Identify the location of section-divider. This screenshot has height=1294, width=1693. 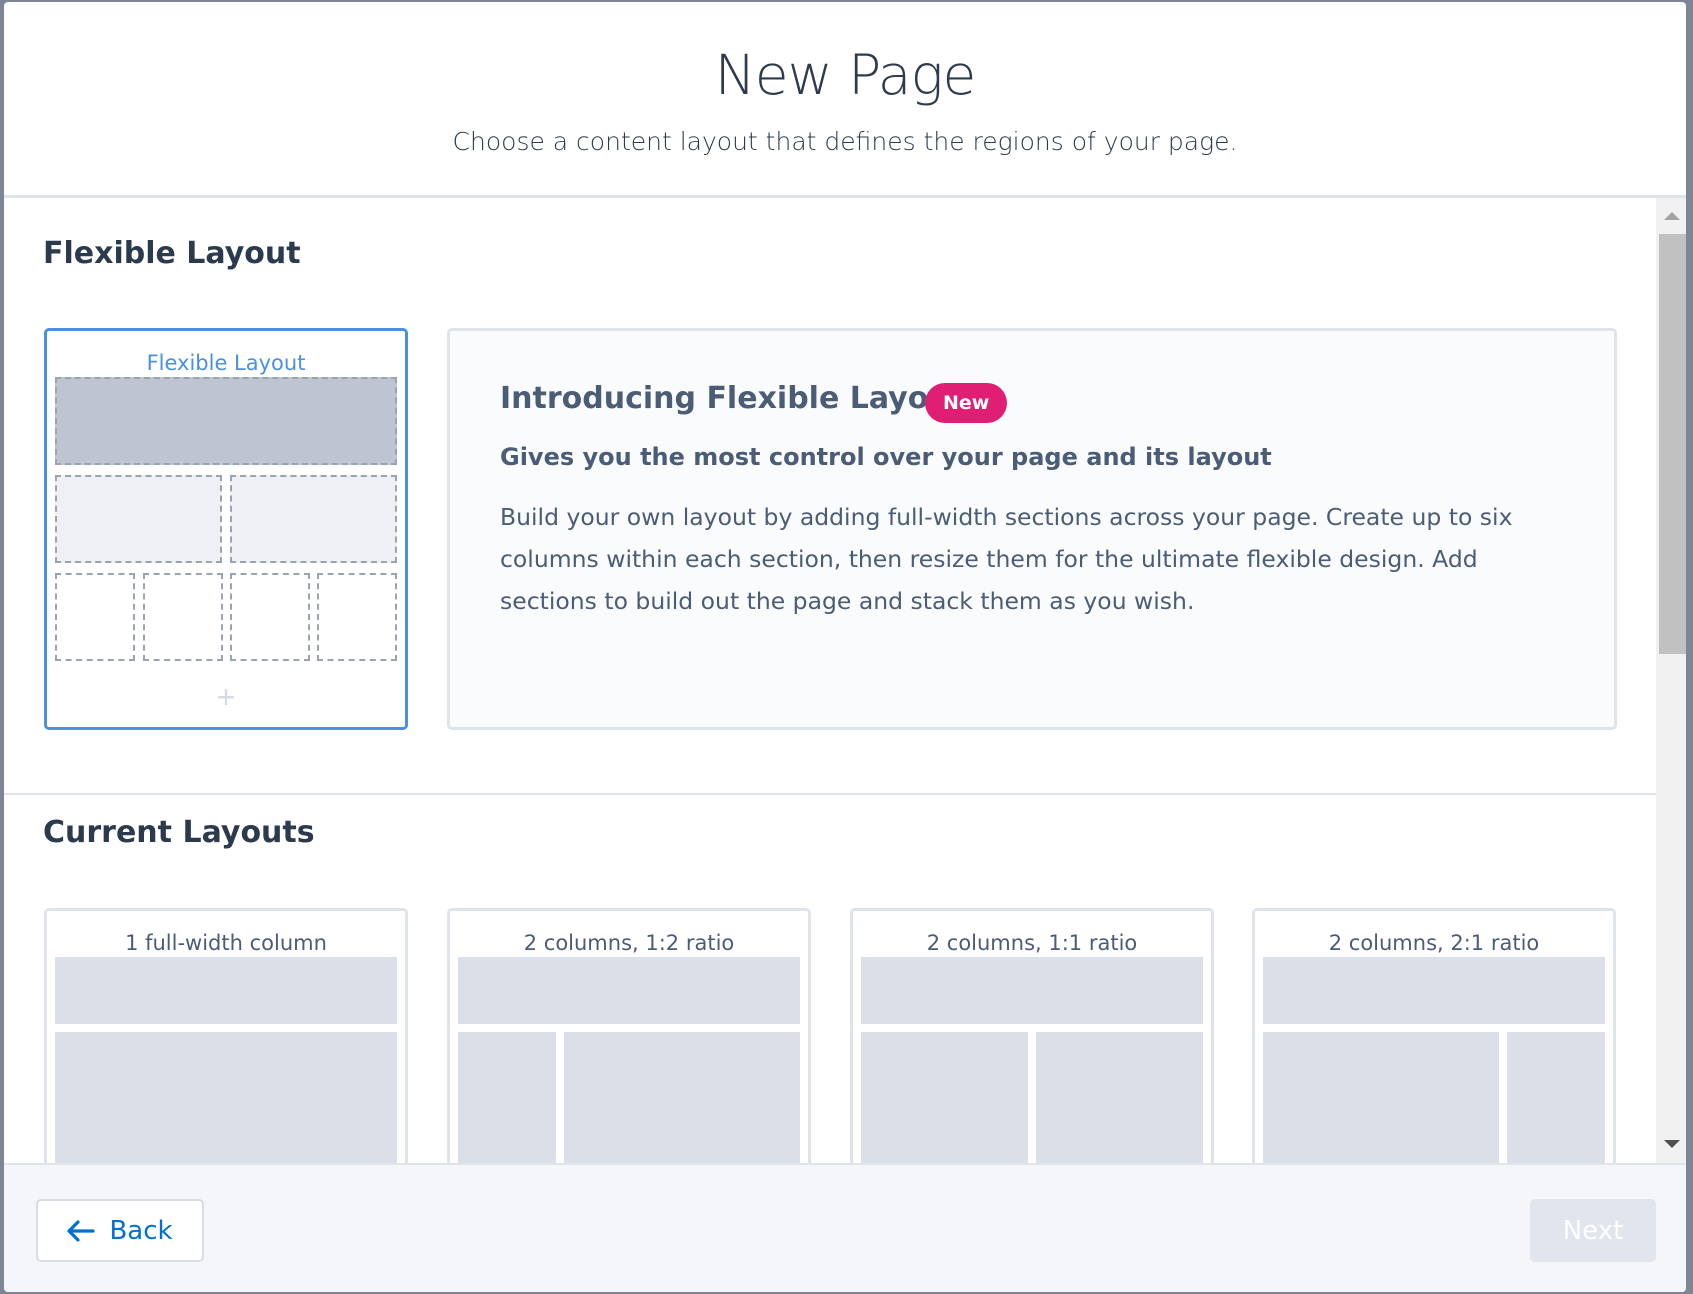
(830, 794).